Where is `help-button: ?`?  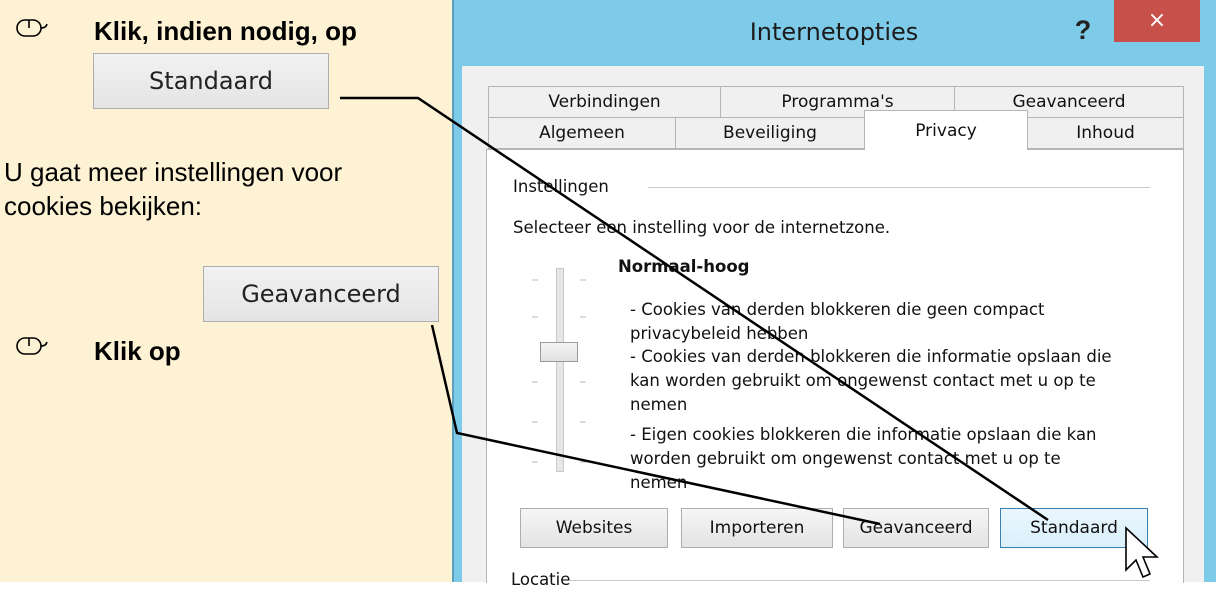
help-button: ? is located at coordinates (1083, 30).